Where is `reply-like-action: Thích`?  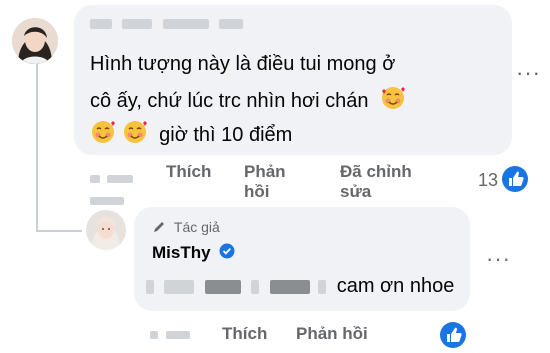 reply-like-action: Thích is located at coordinates (244, 334).